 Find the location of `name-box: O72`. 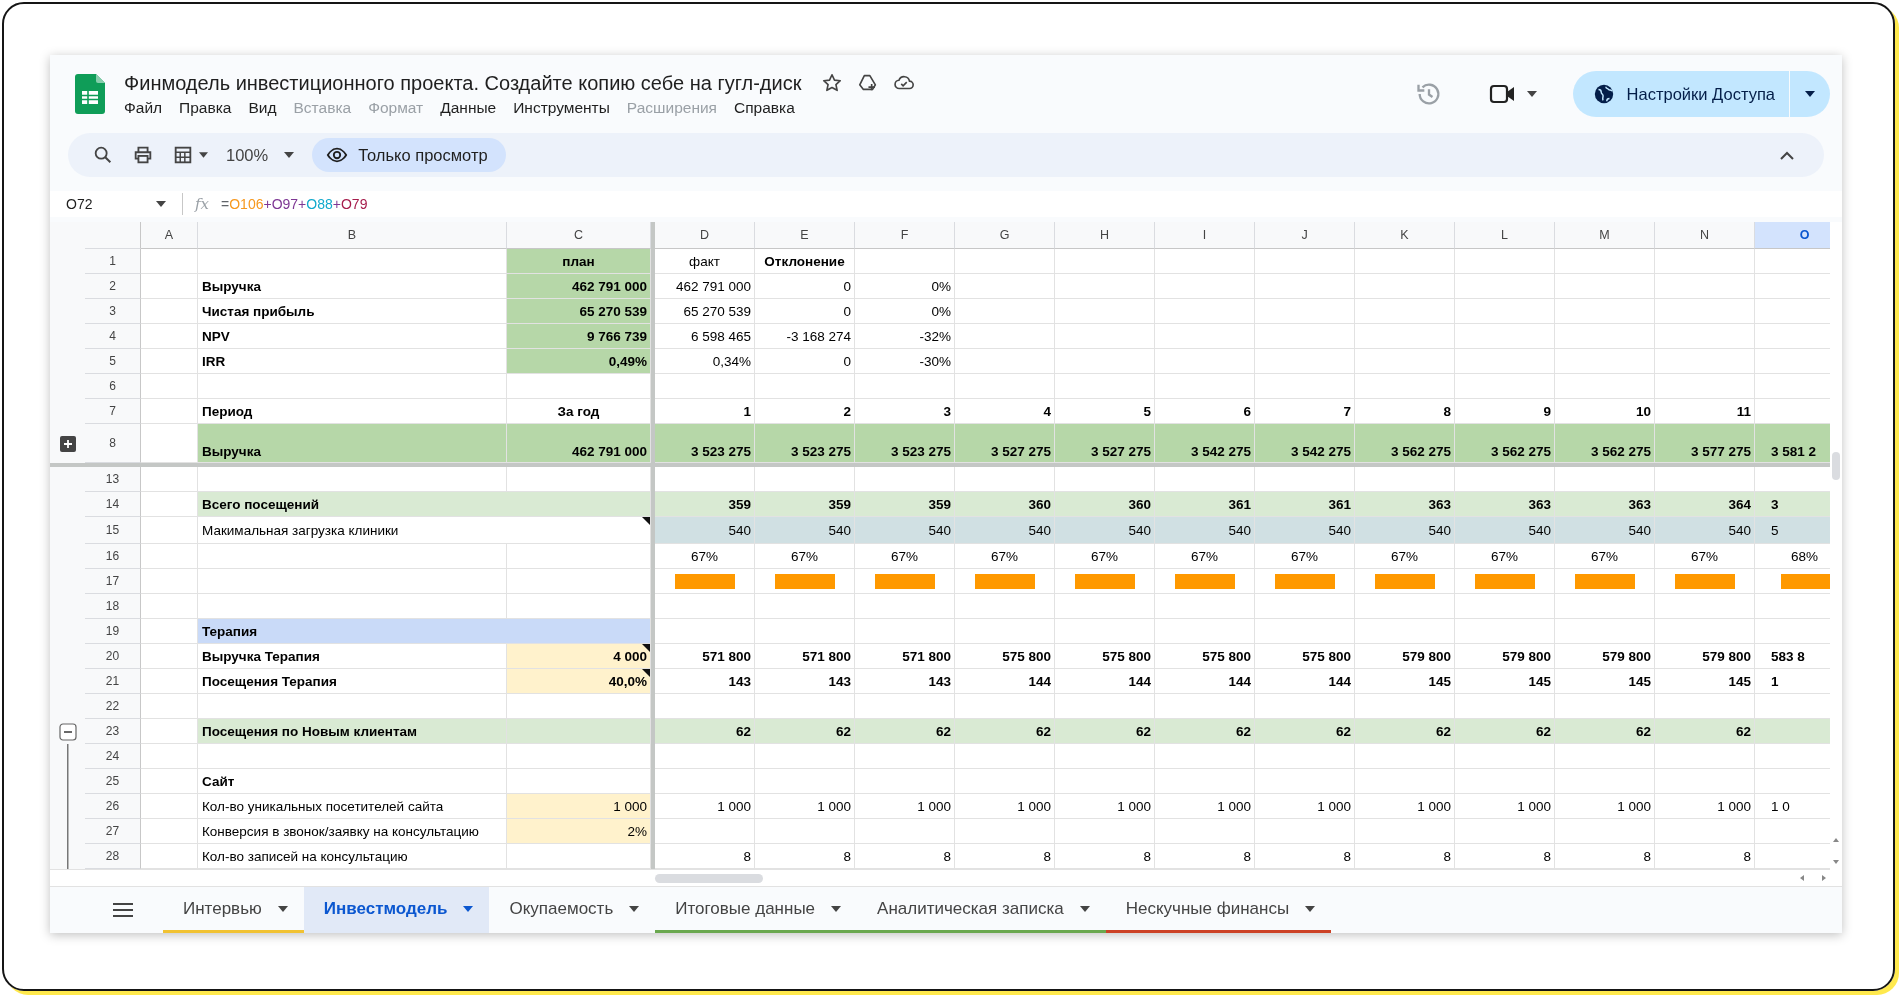

name-box: O72 is located at coordinates (112, 204).